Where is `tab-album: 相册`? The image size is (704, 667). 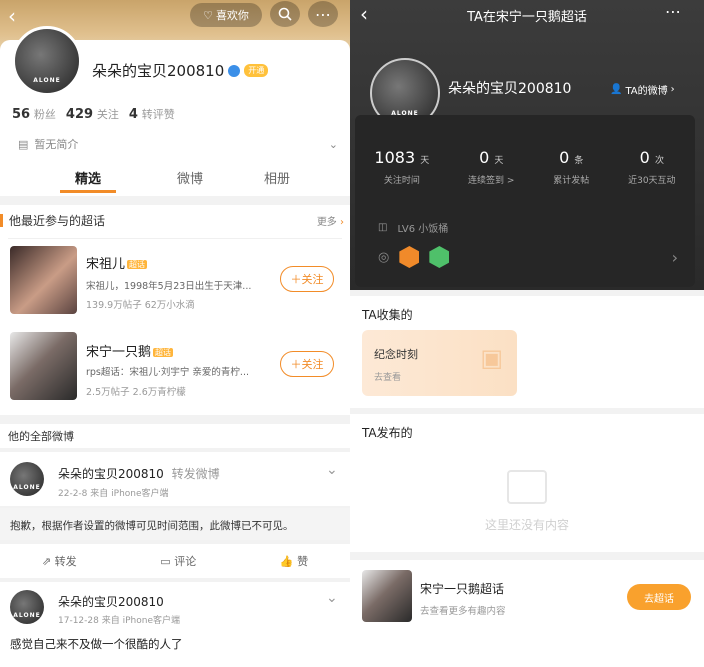
tab-album: 相册 is located at coordinates (277, 180).